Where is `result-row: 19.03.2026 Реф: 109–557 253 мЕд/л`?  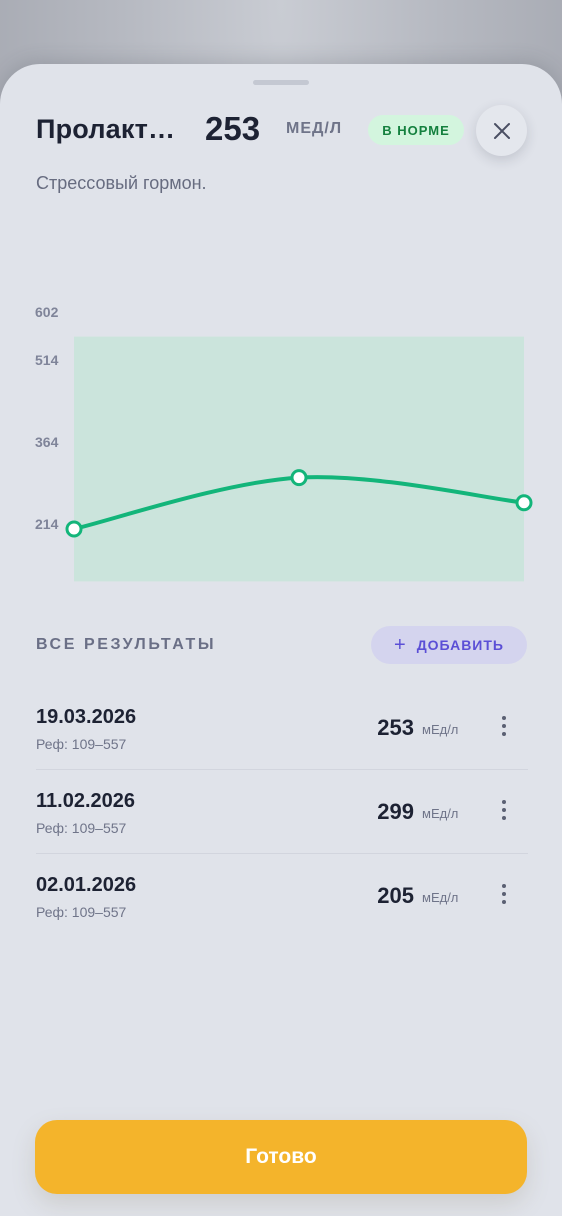
result-row: 19.03.2026 Реф: 109–557 253 мЕд/л is located at coordinates (282, 728).